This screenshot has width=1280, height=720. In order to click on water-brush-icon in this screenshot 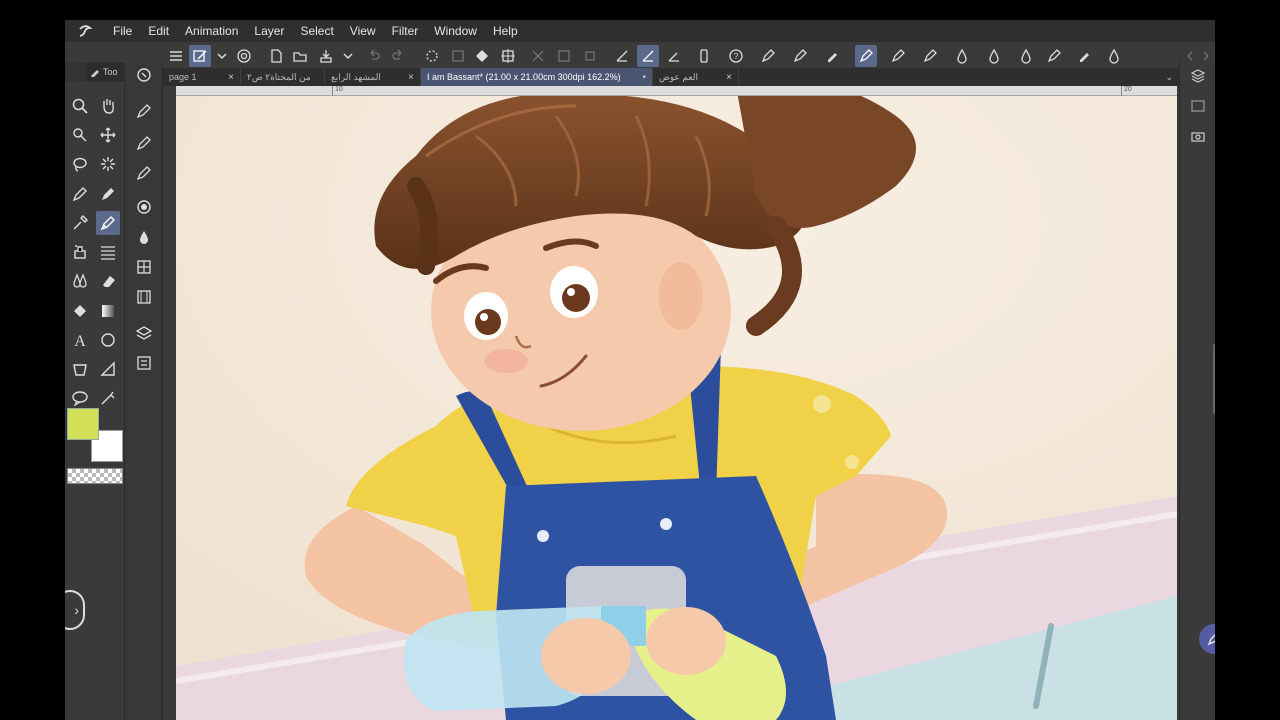, I will do `click(962, 56)`.